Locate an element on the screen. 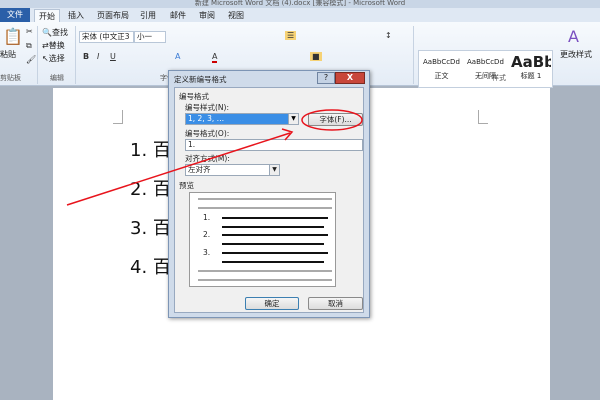 The image size is (600, 400). annotation-overlay is located at coordinates (214, 157).